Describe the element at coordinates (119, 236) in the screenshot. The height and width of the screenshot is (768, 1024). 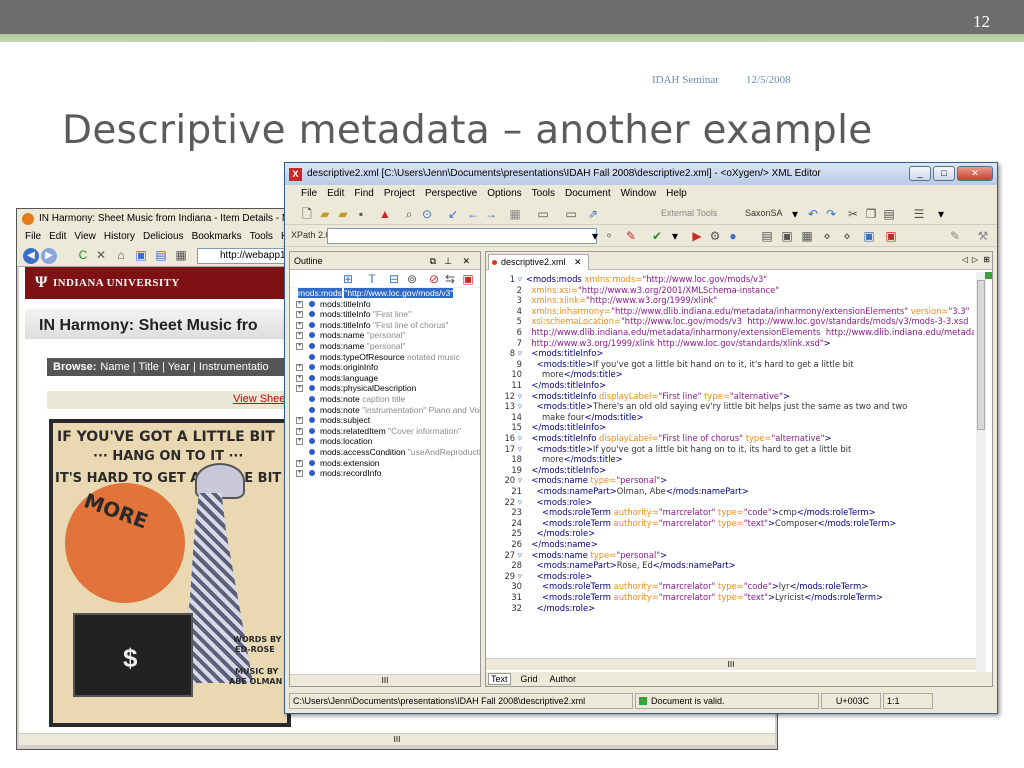
I see `browser-menu-item: History` at that location.